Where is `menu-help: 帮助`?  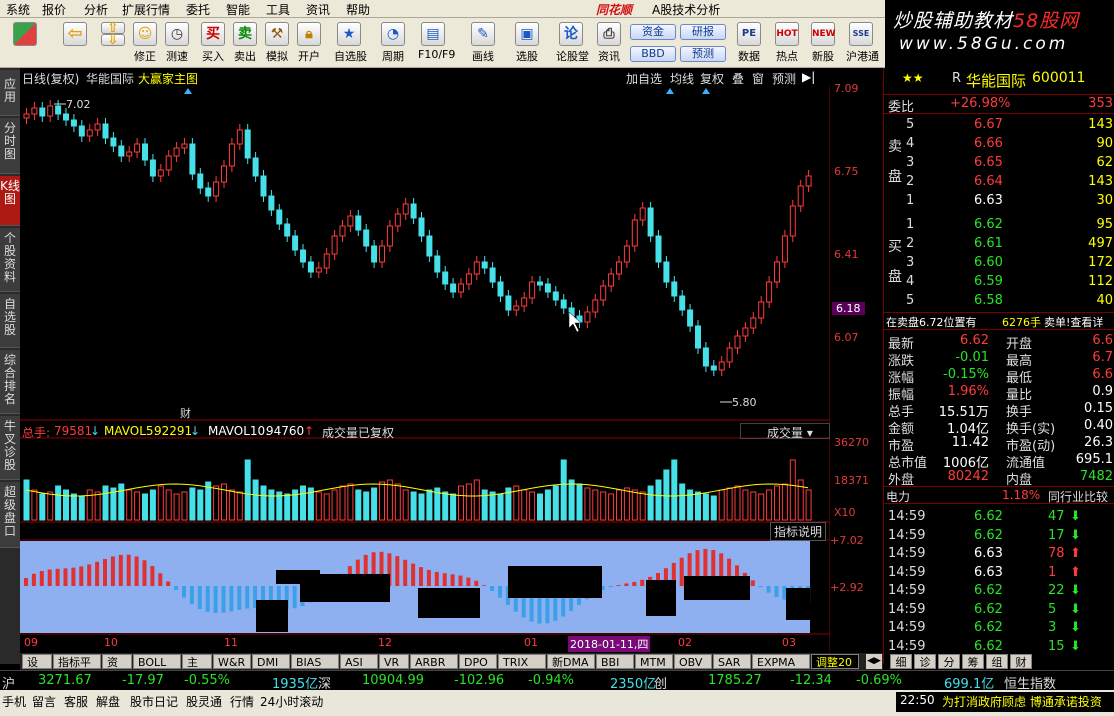 menu-help: 帮助 is located at coordinates (358, 9).